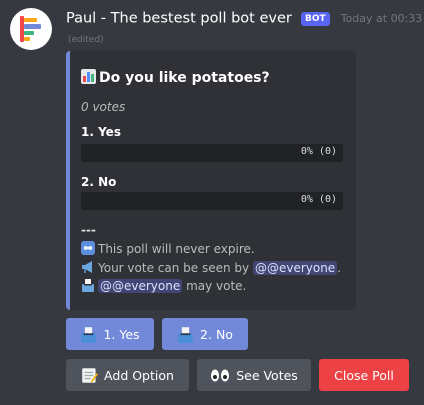 This screenshot has height=405, width=424. I want to click on vote-count: 0 votes, so click(103, 107).